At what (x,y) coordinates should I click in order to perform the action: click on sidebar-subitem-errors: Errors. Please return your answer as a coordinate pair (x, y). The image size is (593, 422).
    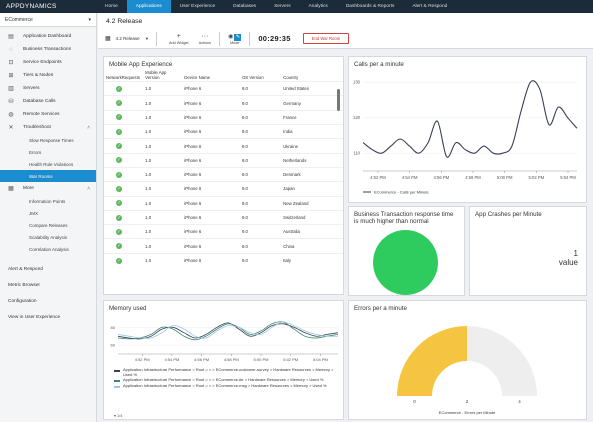
    Looking at the image, I should click on (48, 152).